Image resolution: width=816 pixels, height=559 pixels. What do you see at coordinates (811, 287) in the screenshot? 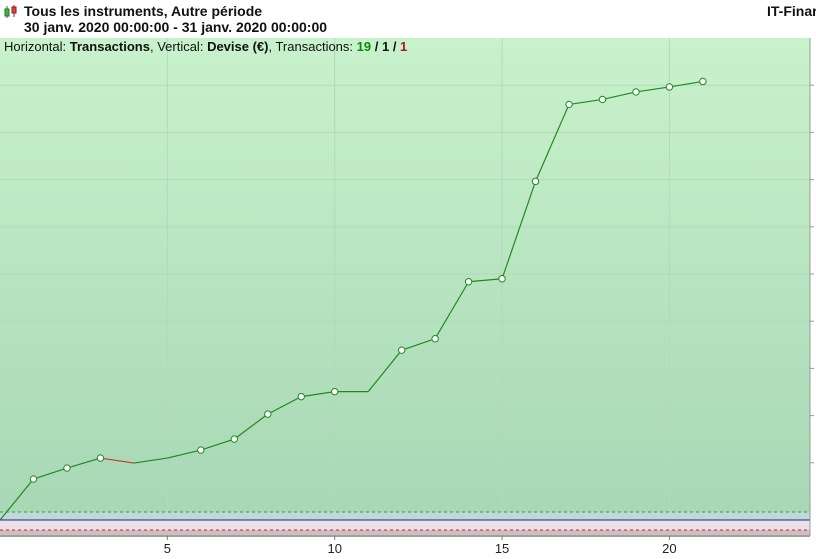
I see `right-axis` at bounding box center [811, 287].